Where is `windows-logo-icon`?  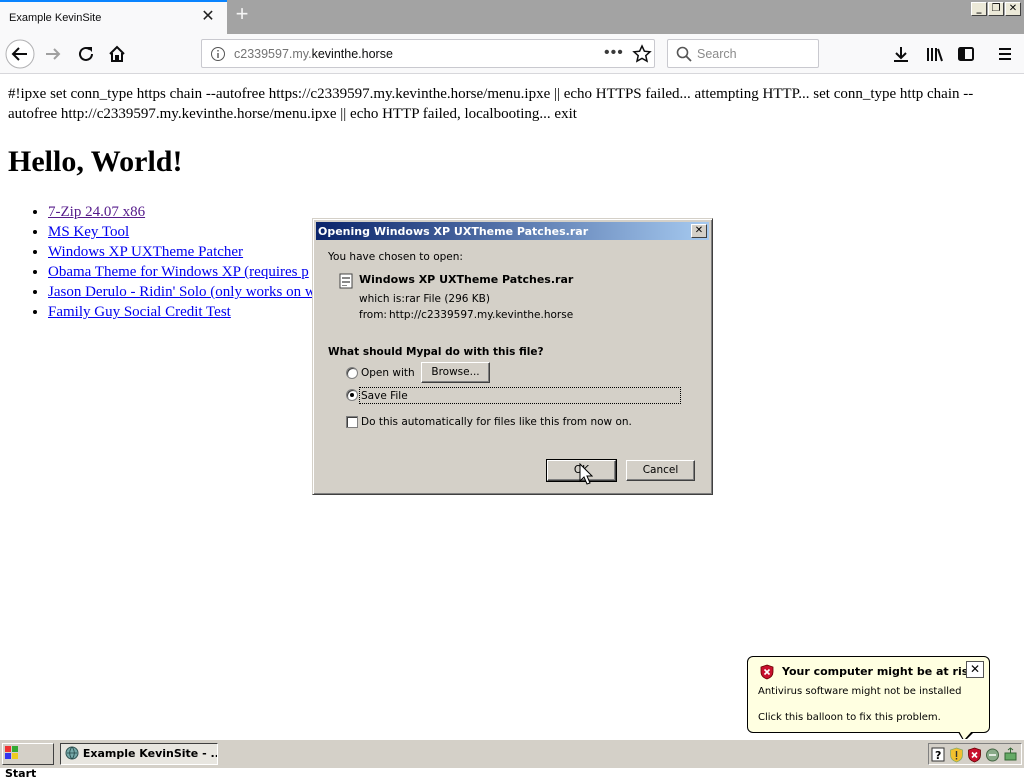
windows-logo-icon is located at coordinates (11, 752).